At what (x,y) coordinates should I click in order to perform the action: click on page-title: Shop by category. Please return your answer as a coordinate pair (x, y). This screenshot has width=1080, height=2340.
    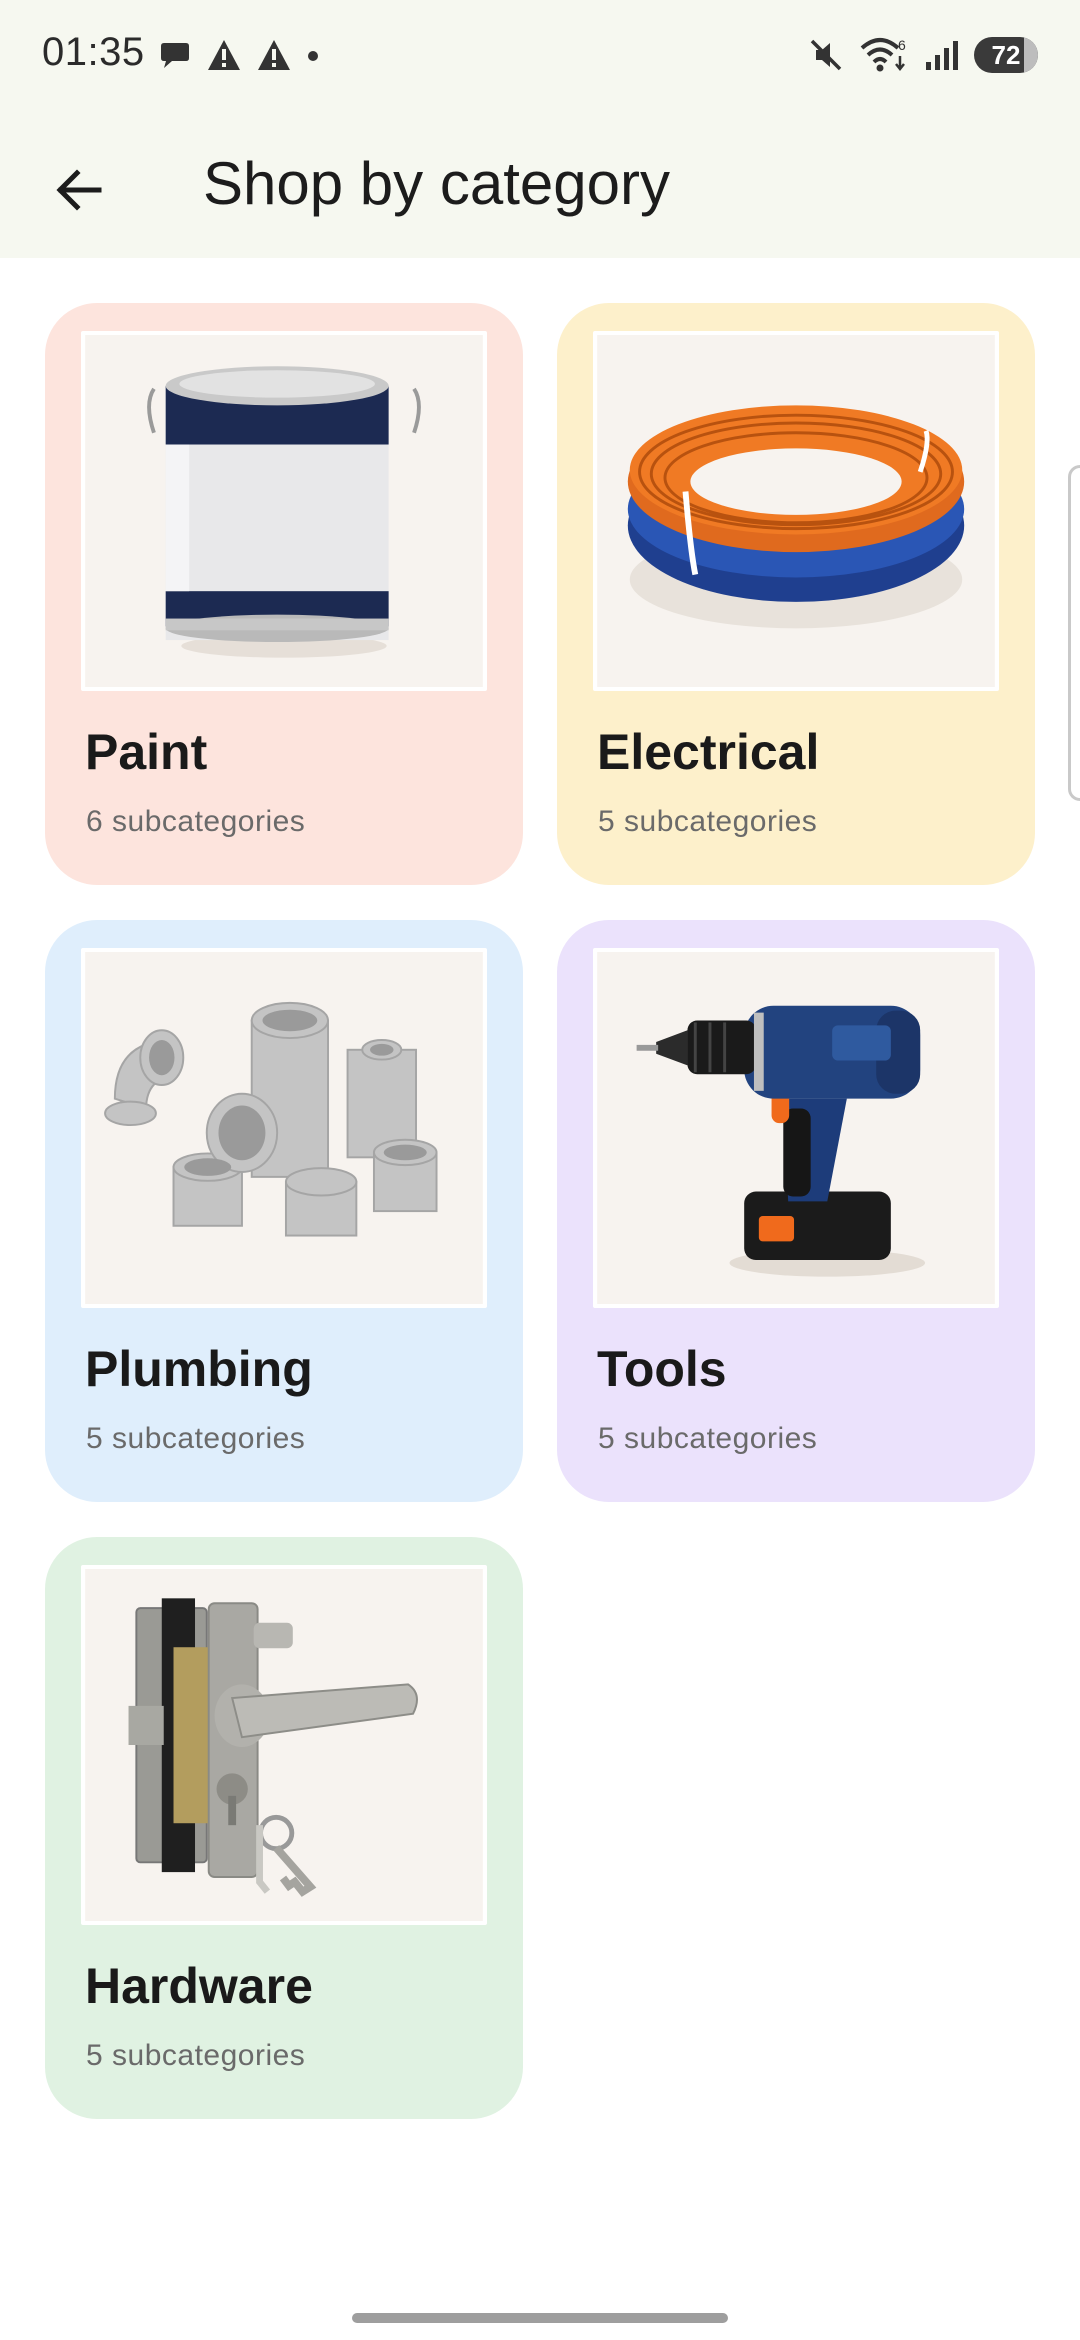
    Looking at the image, I should click on (436, 183).